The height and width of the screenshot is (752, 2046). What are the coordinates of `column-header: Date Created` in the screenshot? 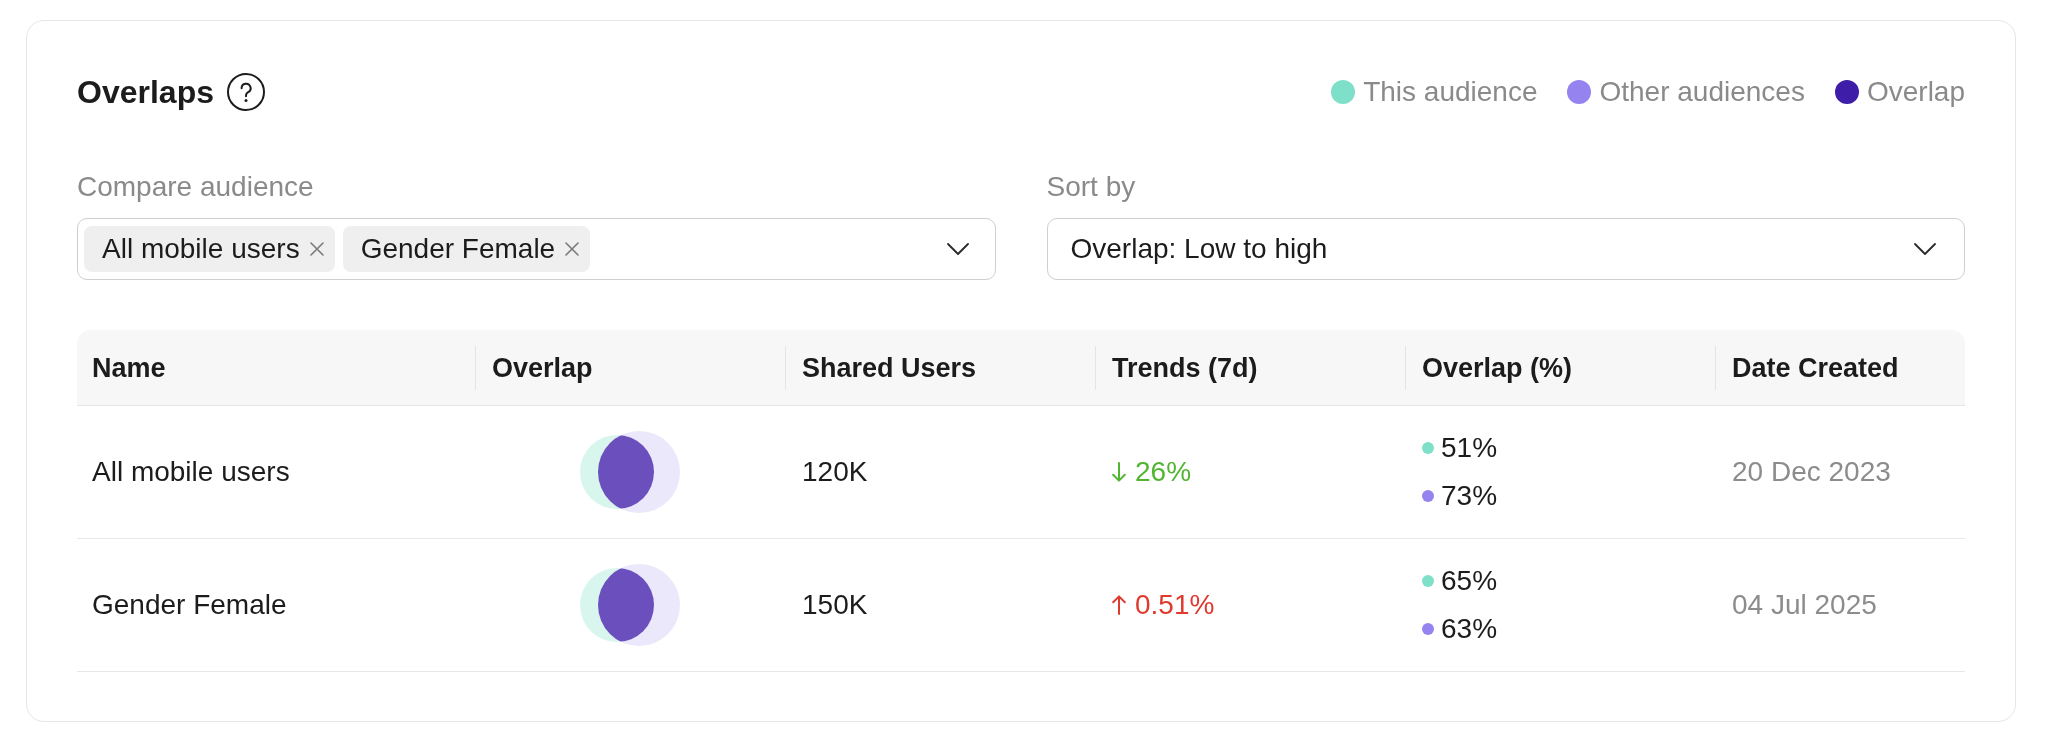 It's located at (1840, 367).